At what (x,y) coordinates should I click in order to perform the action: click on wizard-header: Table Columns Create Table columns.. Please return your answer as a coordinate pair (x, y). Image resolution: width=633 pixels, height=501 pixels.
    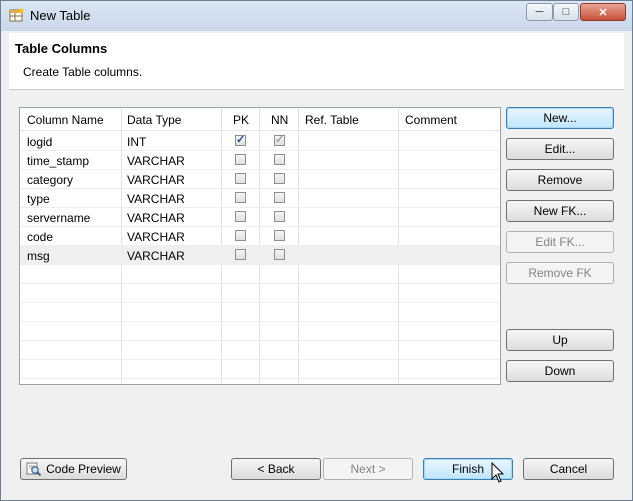
    Looking at the image, I should click on (316, 61).